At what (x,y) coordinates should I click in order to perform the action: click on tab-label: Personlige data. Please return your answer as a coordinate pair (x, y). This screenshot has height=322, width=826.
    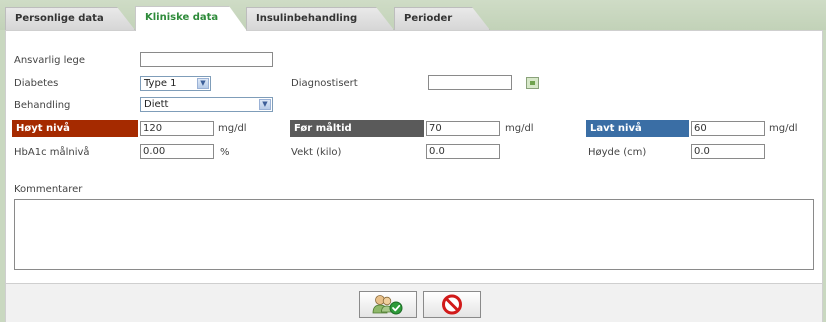
    Looking at the image, I should click on (59, 18).